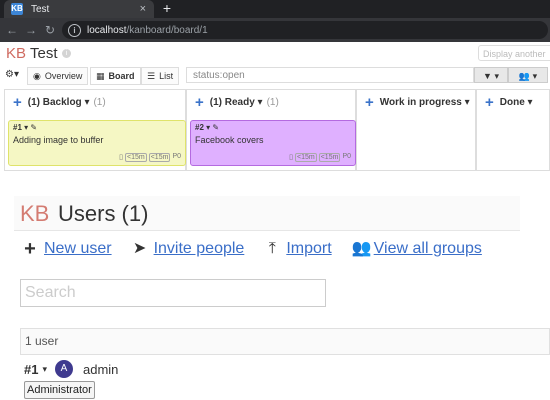  I want to click on import-link: ⤒ Import, so click(298, 249).